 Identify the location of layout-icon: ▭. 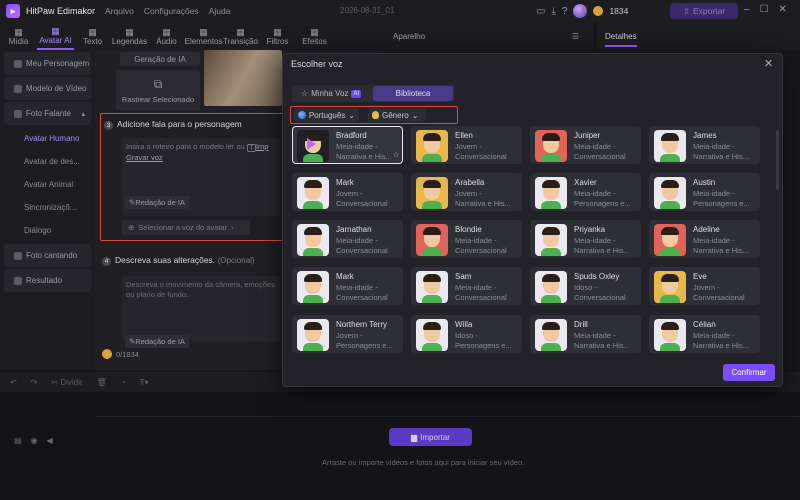
(540, 11).